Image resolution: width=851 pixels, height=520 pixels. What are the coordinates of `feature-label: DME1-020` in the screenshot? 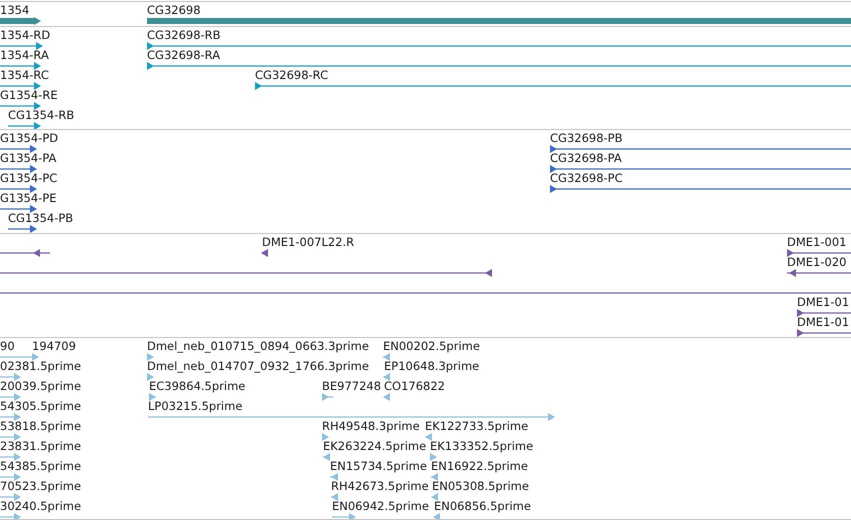 It's located at (816, 262).